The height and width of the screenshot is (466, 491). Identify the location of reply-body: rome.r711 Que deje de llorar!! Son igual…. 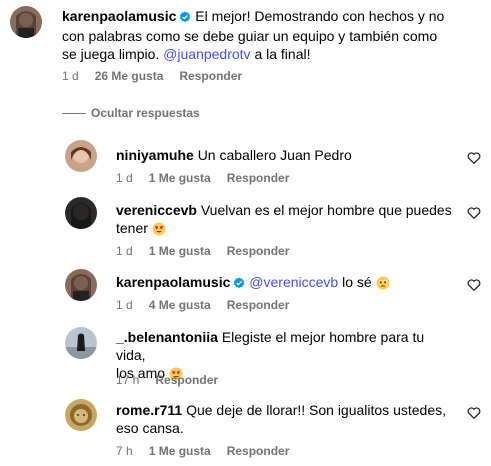
(281, 419).